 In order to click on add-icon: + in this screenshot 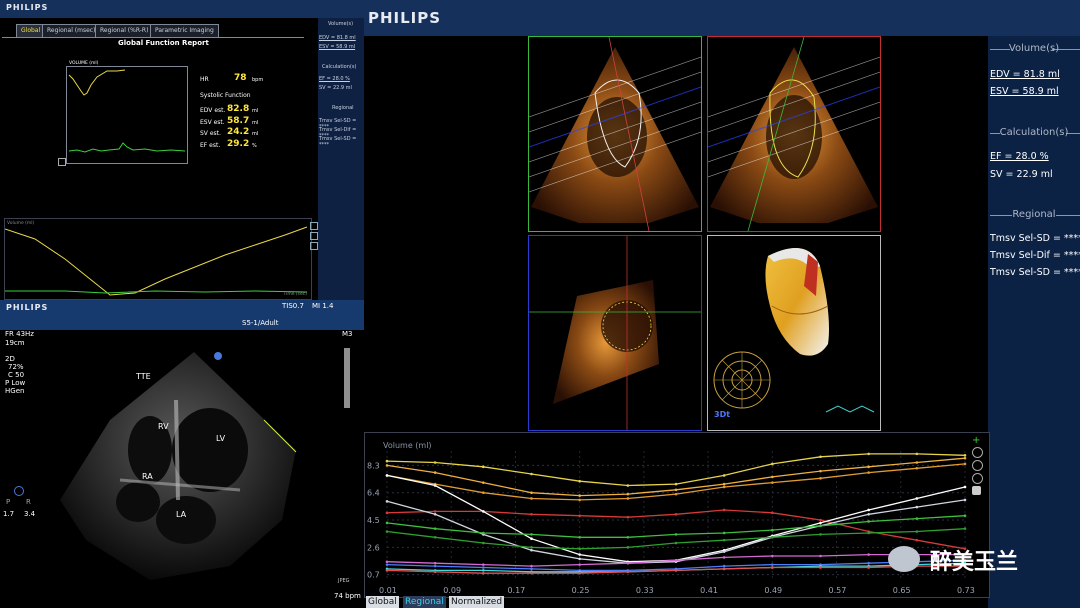, I will do `click(976, 441)`.